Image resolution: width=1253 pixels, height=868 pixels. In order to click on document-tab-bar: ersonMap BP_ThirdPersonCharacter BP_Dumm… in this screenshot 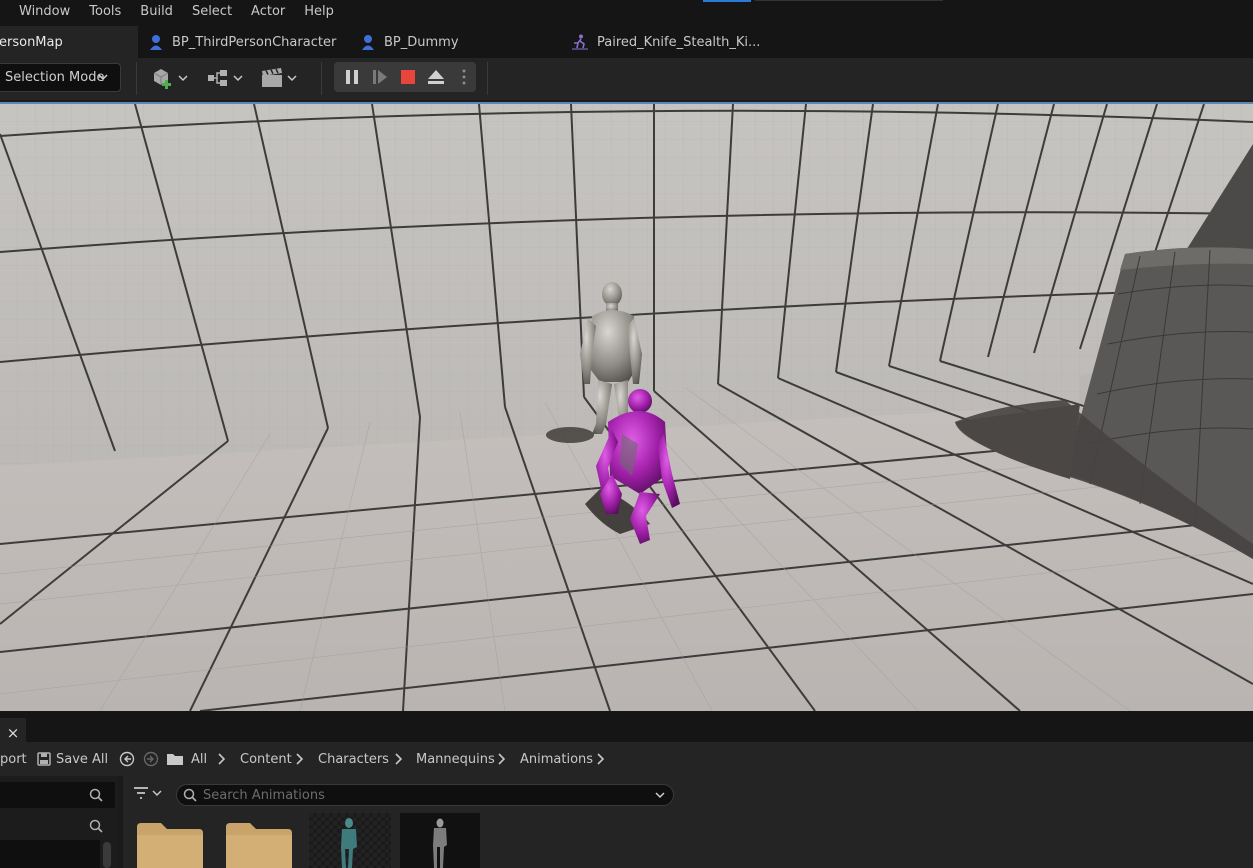, I will do `click(626, 42)`.